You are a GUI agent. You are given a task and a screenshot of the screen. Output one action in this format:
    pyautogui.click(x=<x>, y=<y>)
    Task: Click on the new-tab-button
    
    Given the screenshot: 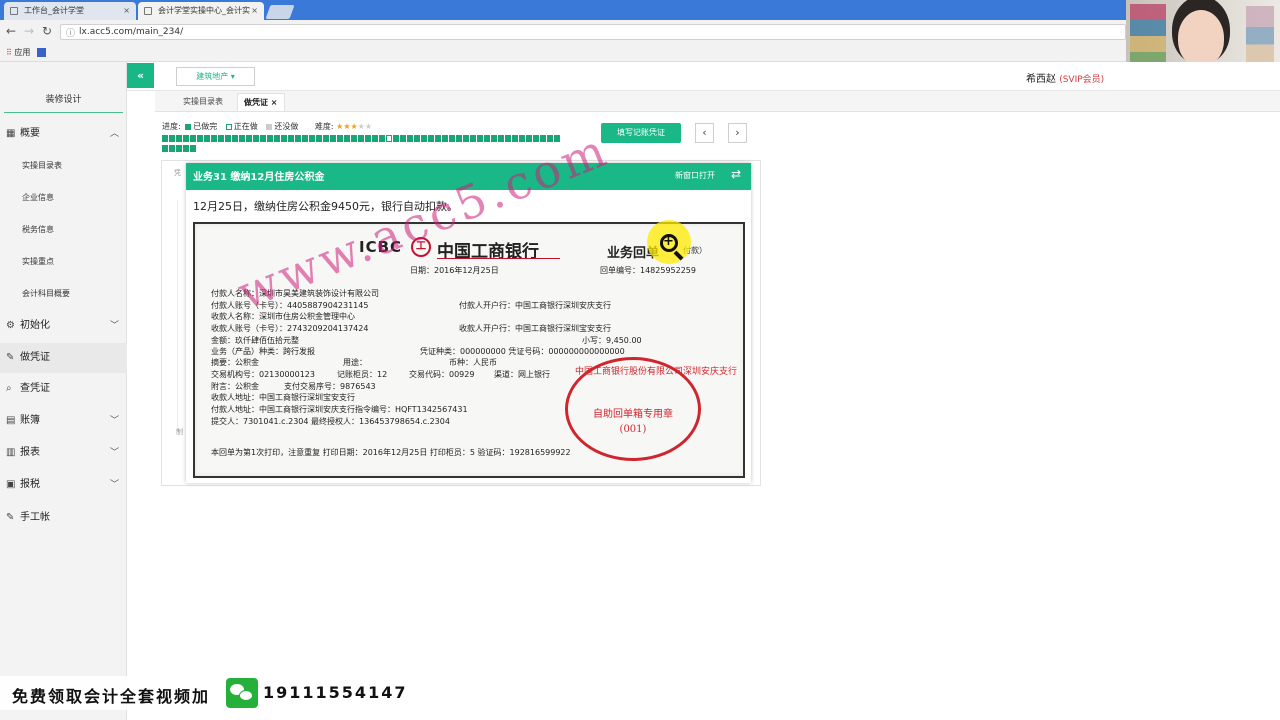 What is the action you would take?
    pyautogui.click(x=280, y=12)
    